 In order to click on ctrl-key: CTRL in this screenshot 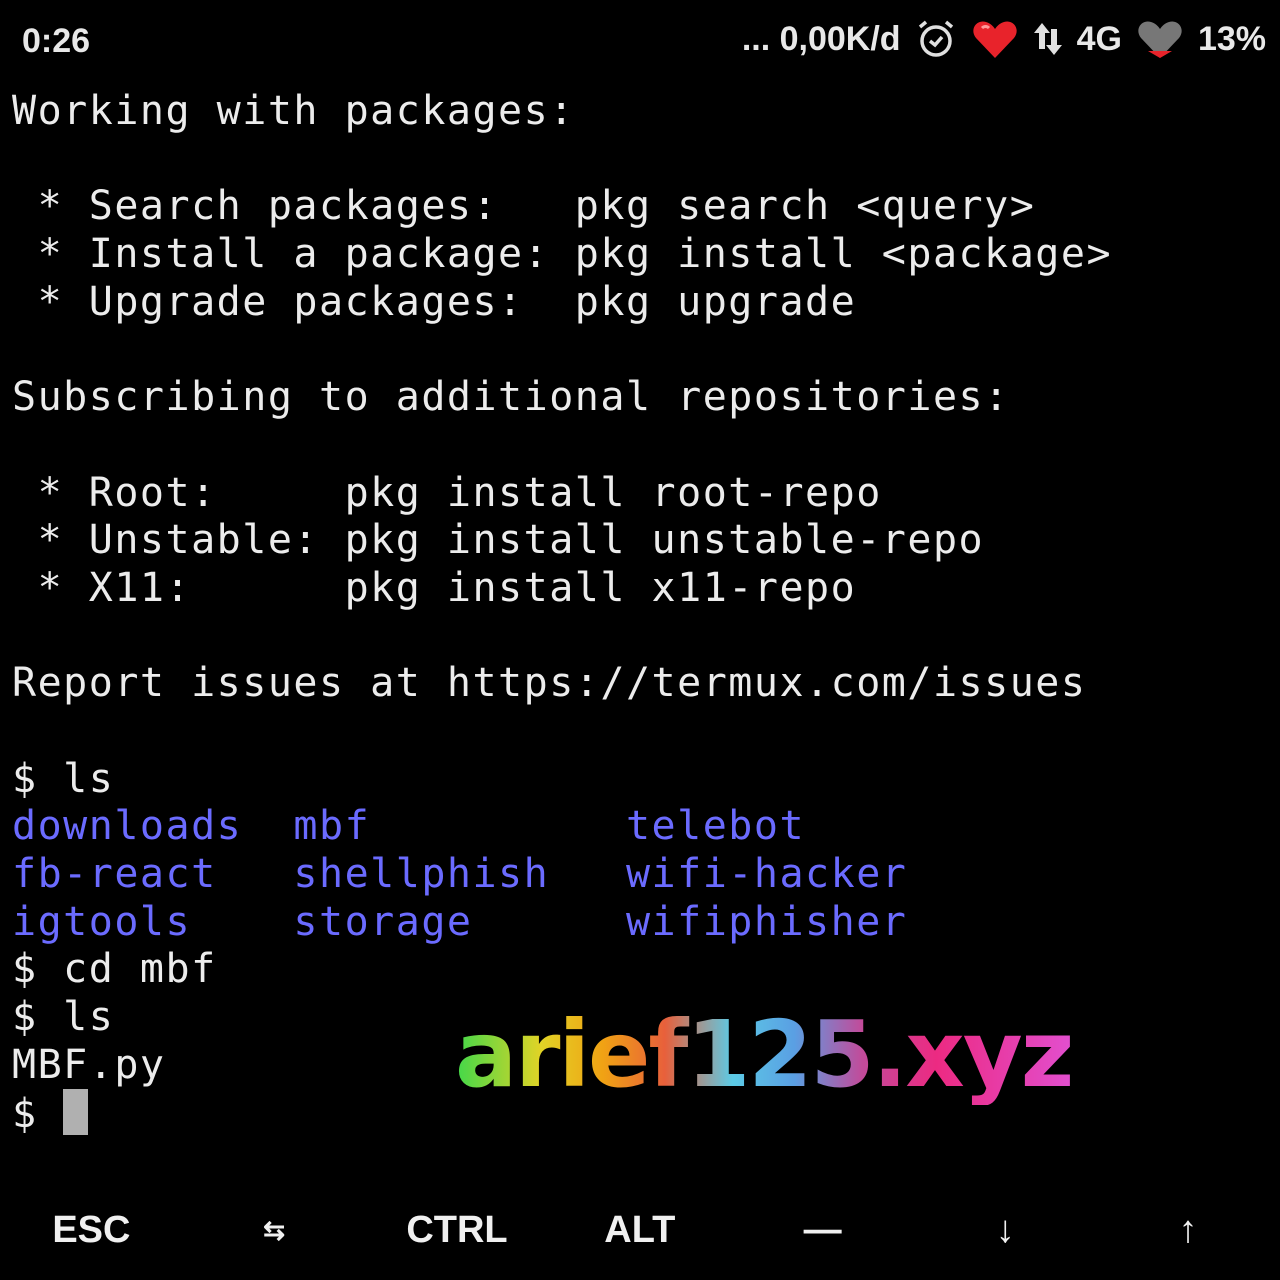, I will do `click(457, 1230)`.